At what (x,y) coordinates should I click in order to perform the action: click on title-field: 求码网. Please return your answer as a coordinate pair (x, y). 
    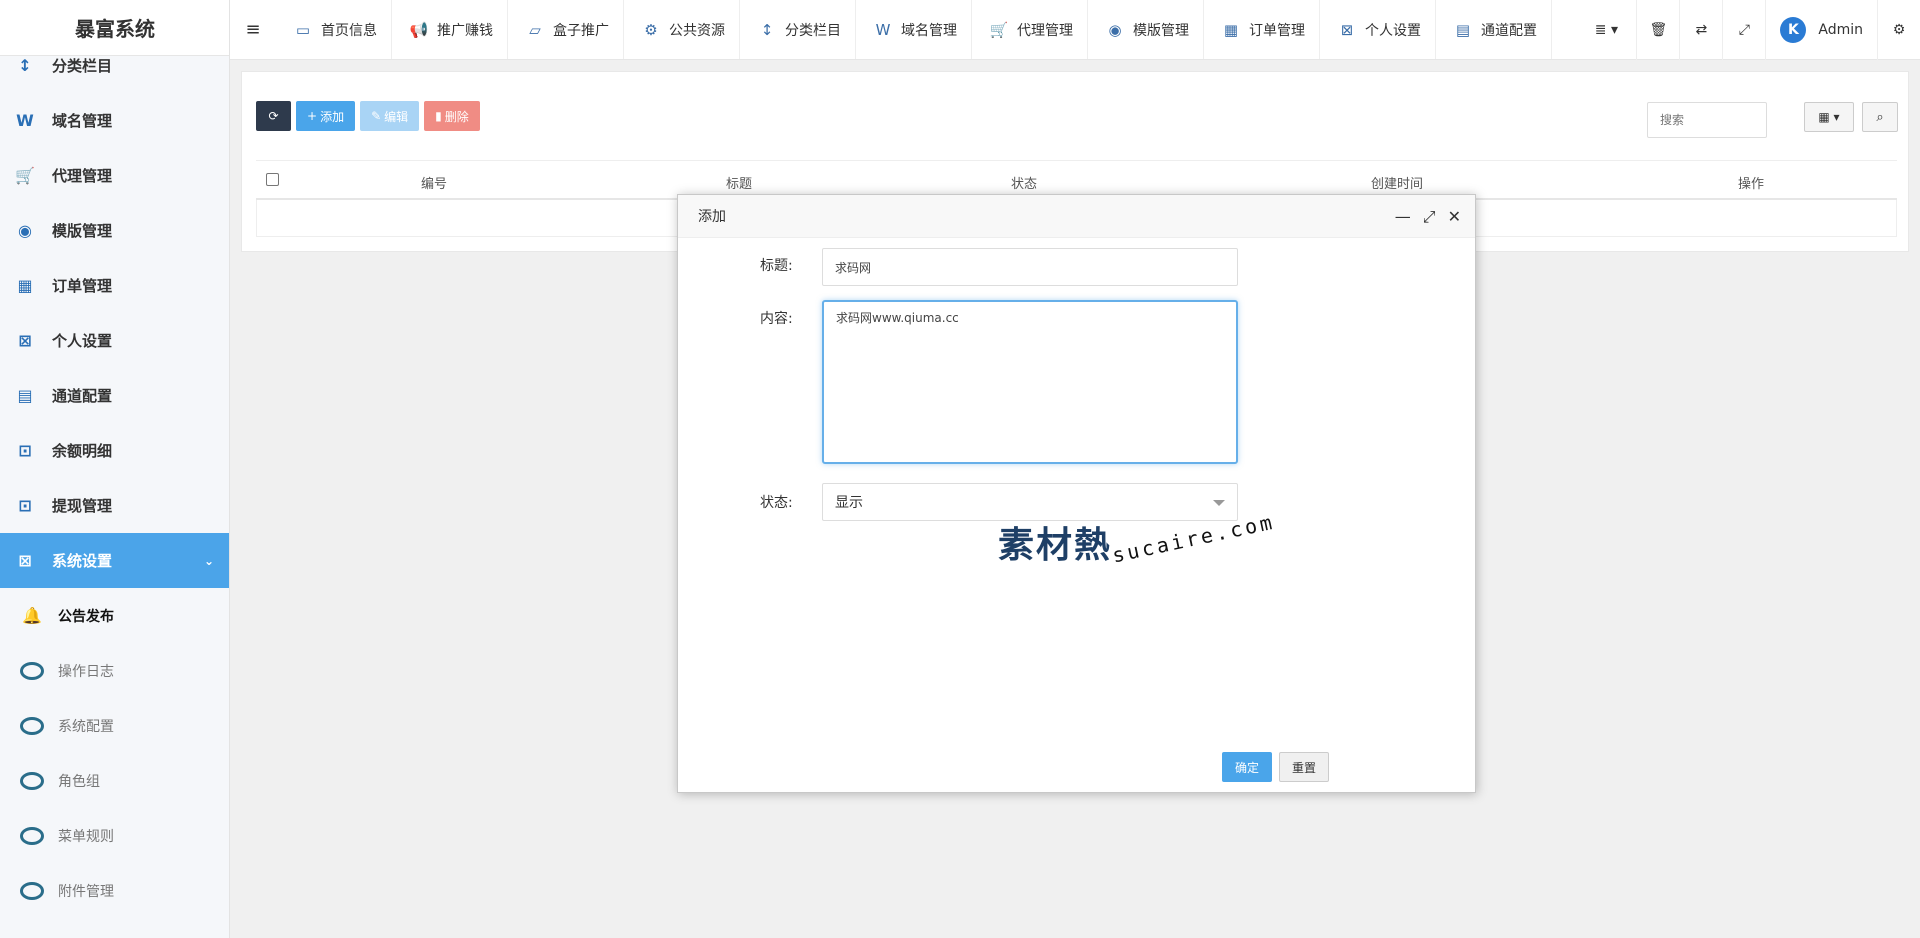
    Looking at the image, I should click on (1030, 267).